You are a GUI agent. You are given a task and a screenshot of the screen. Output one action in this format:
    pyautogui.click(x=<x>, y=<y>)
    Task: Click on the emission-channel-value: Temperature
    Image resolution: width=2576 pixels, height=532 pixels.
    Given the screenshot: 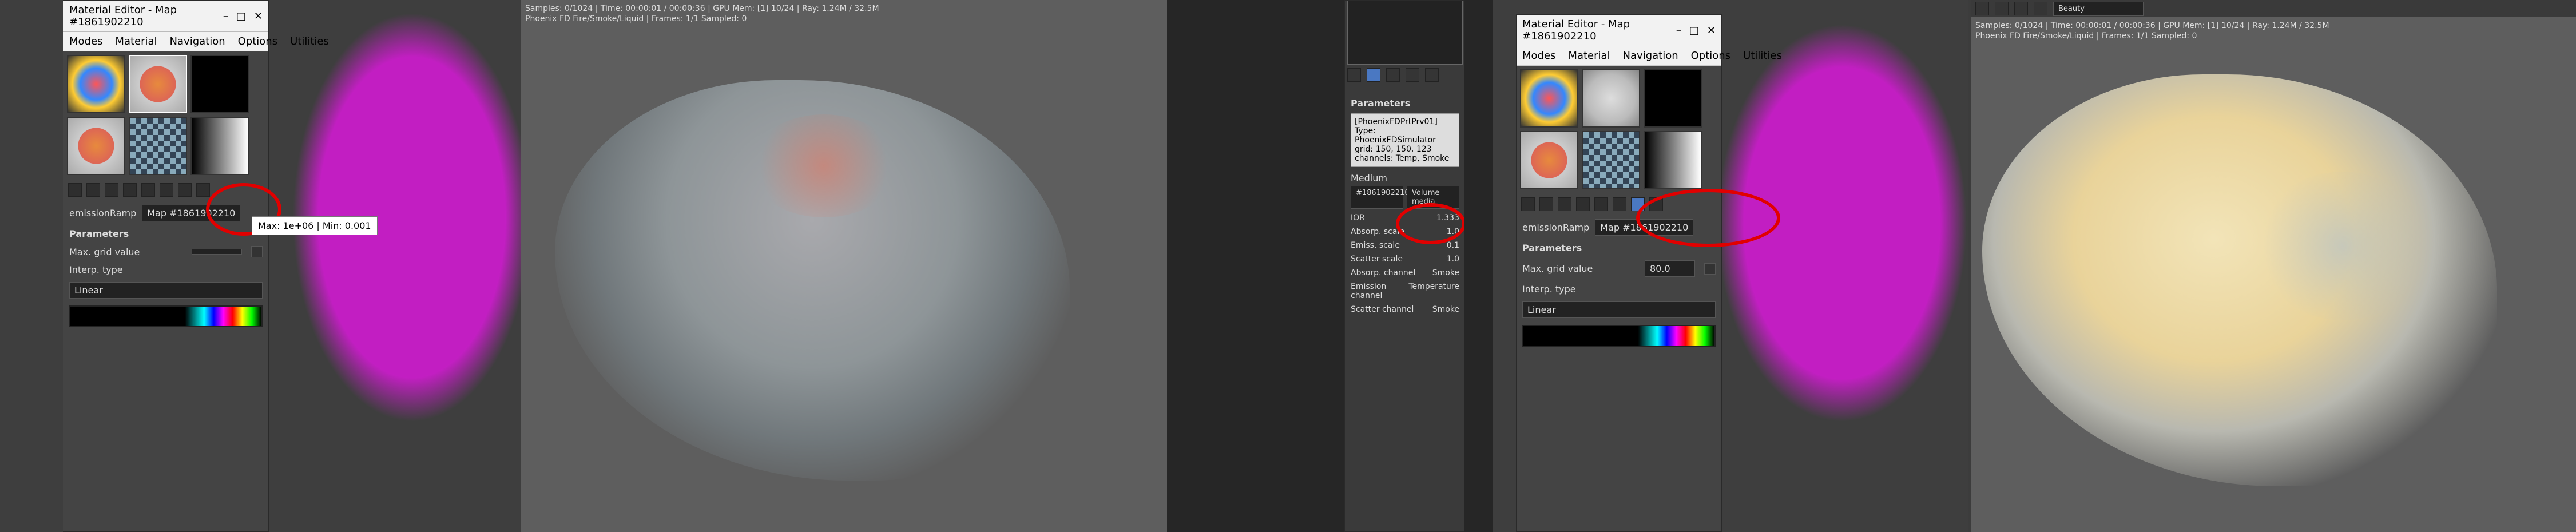 What is the action you would take?
    pyautogui.click(x=1433, y=291)
    